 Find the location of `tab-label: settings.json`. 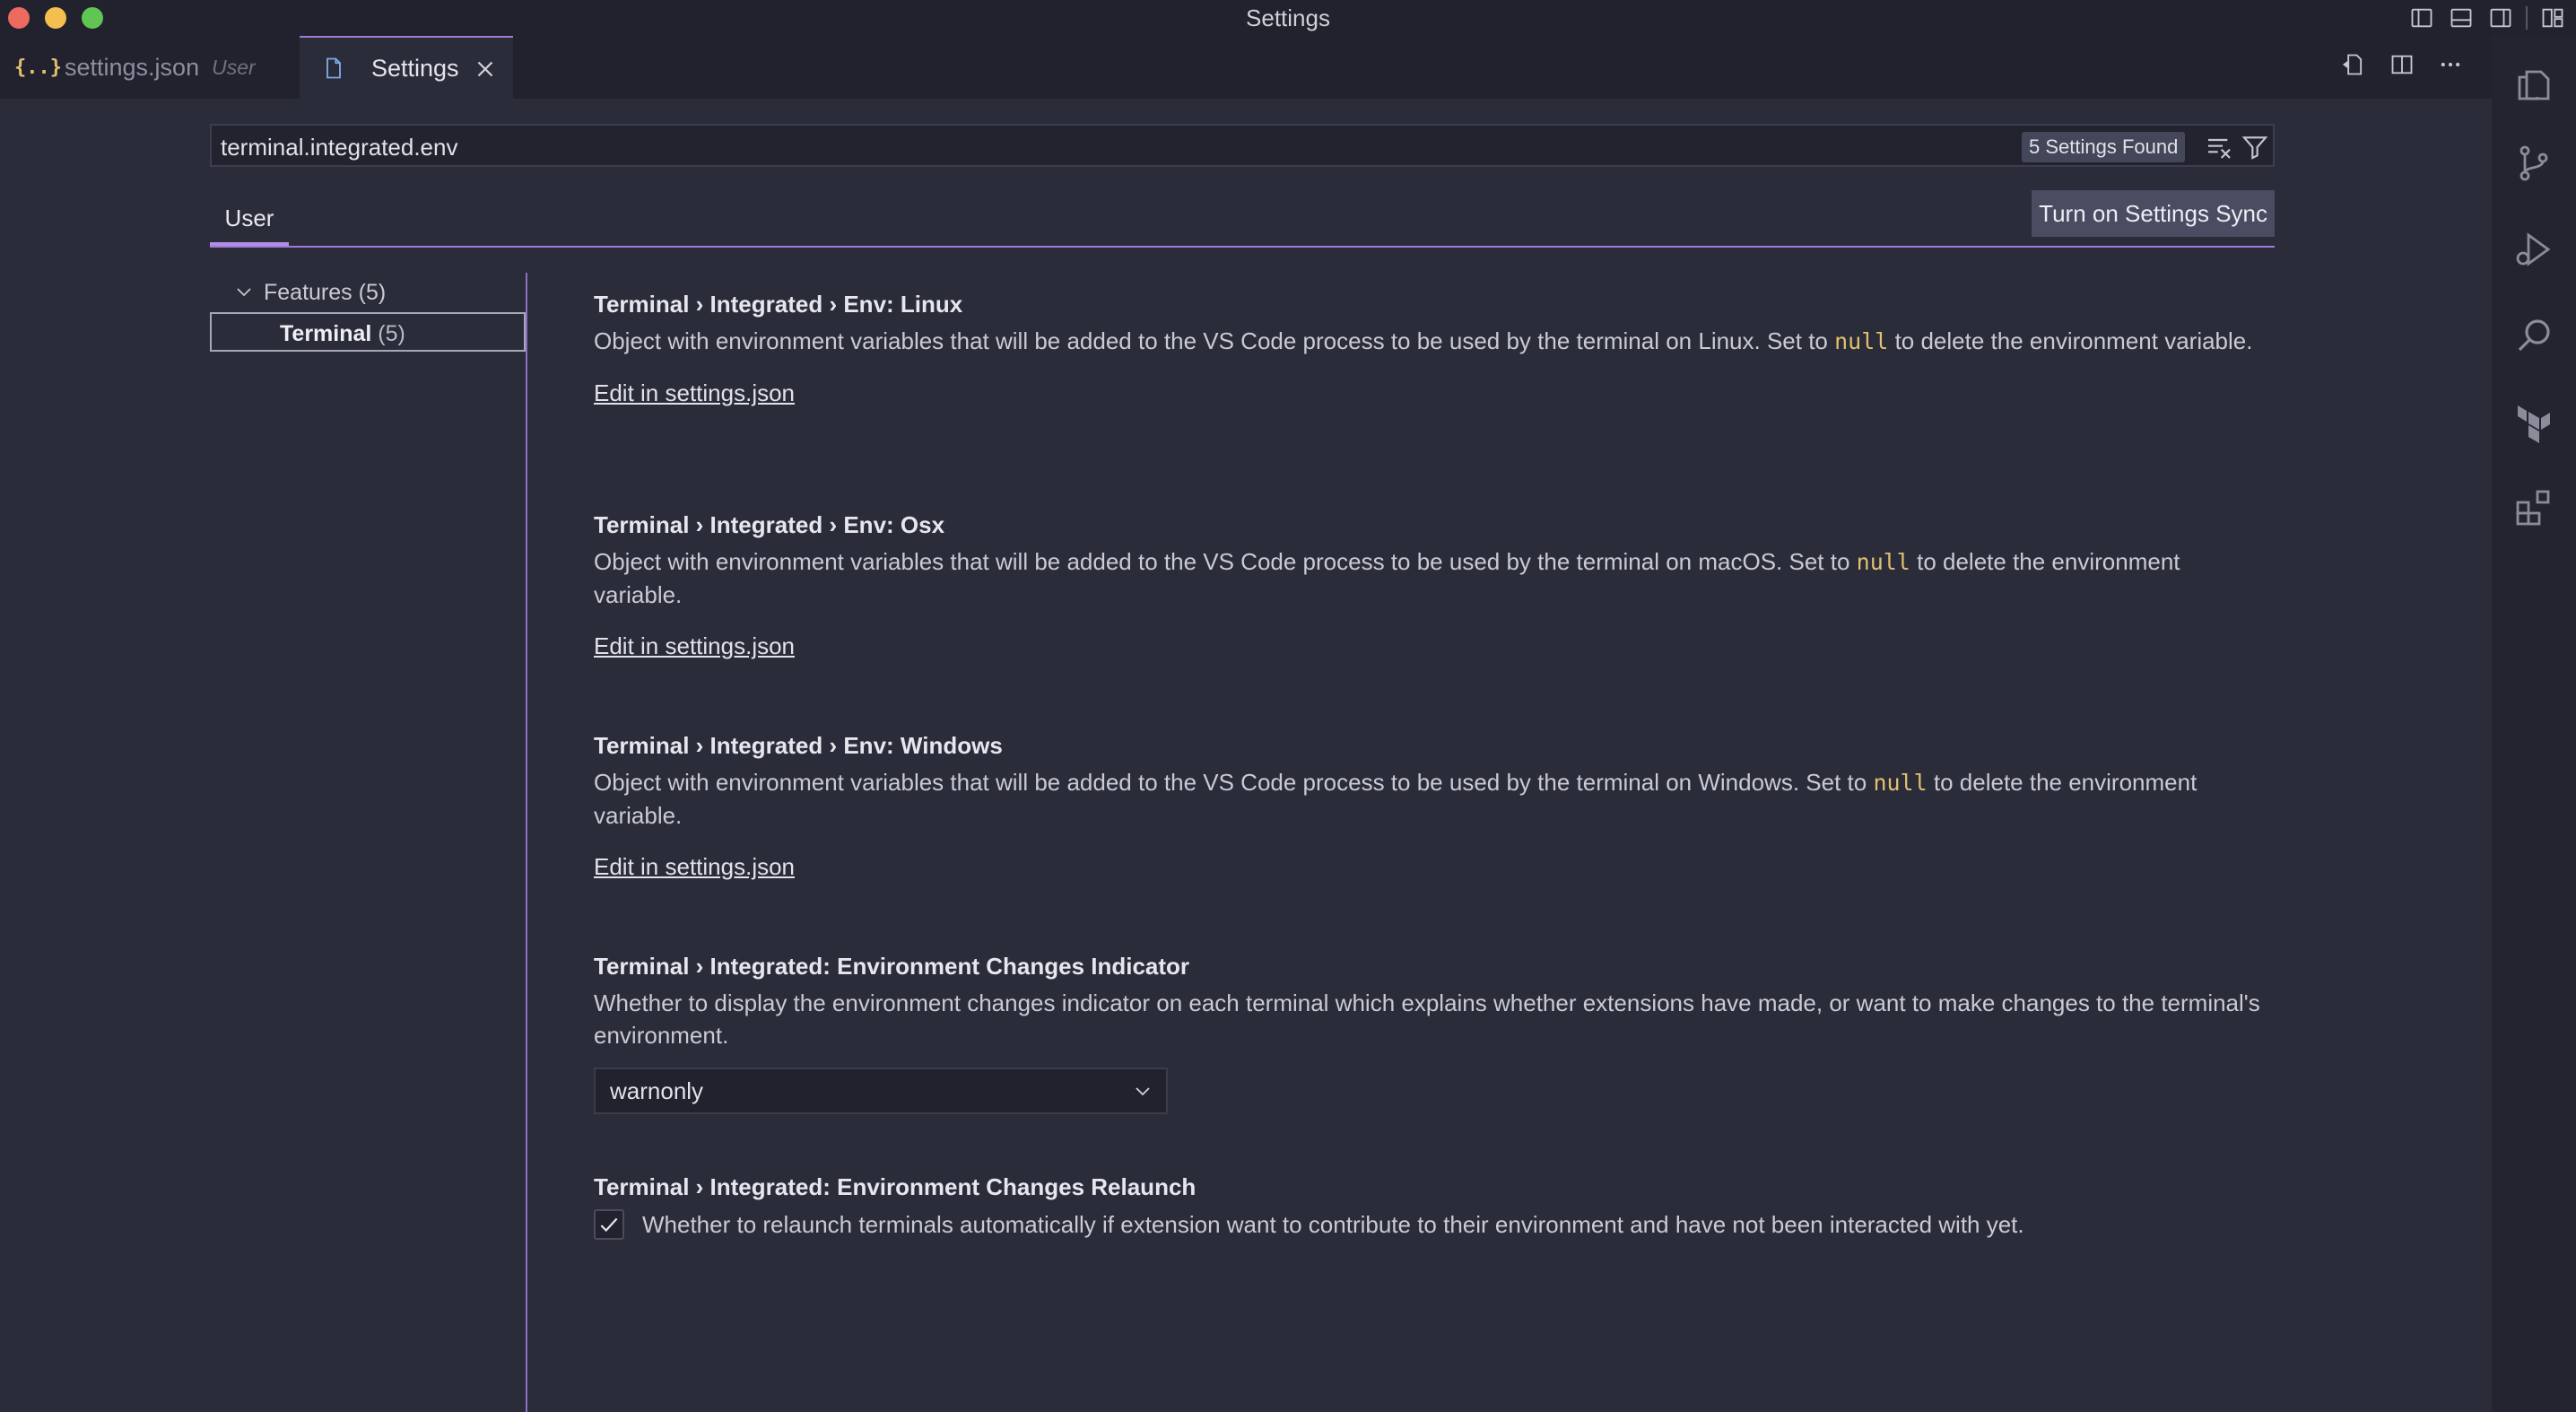

tab-label: settings.json is located at coordinates (132, 67).